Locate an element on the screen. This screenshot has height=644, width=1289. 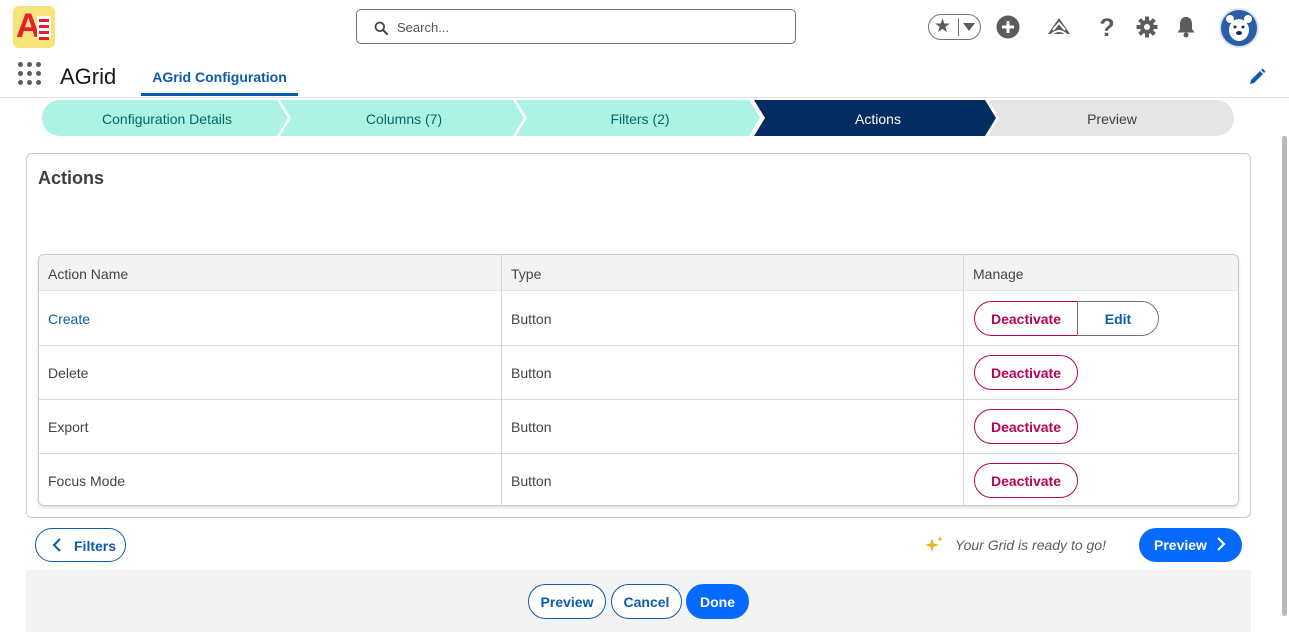
next-button-label: Preview is located at coordinates (1180, 545).